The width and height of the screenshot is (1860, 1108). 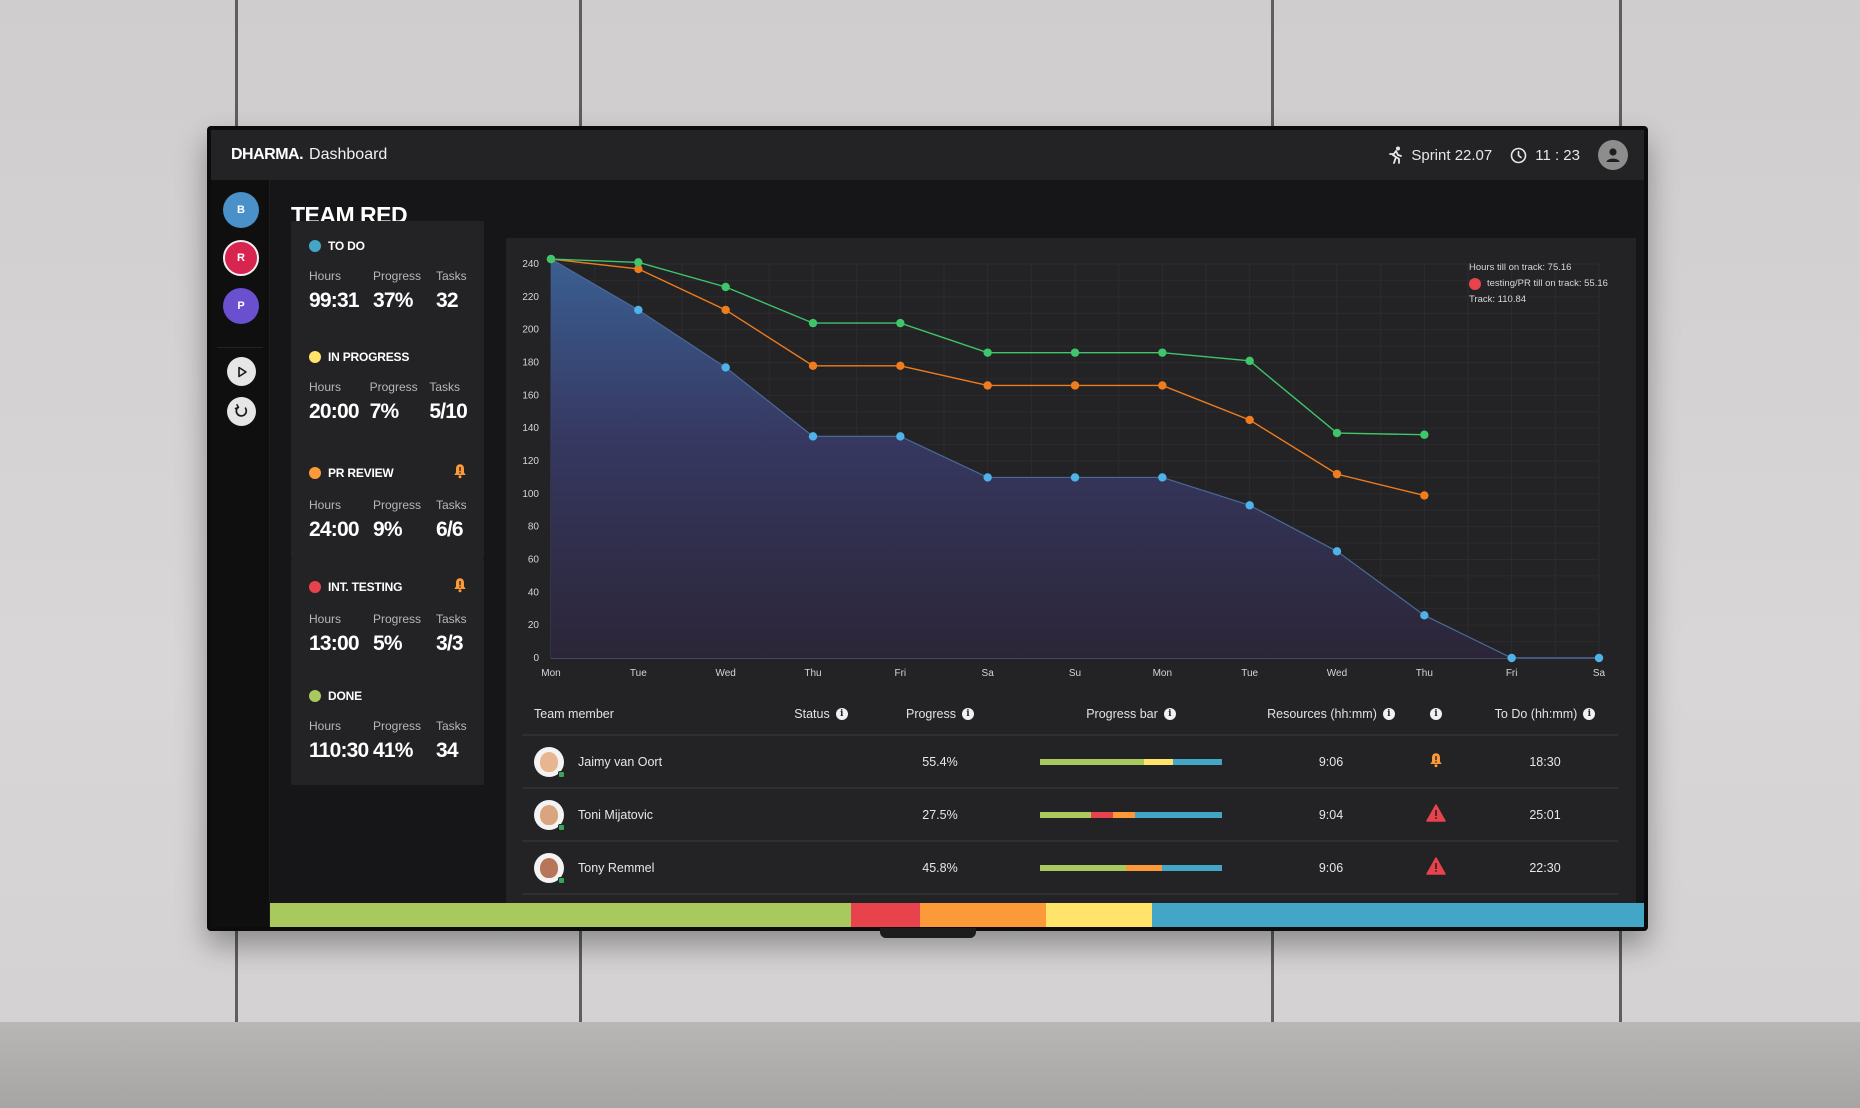 I want to click on progress-value: 9%, so click(x=388, y=529).